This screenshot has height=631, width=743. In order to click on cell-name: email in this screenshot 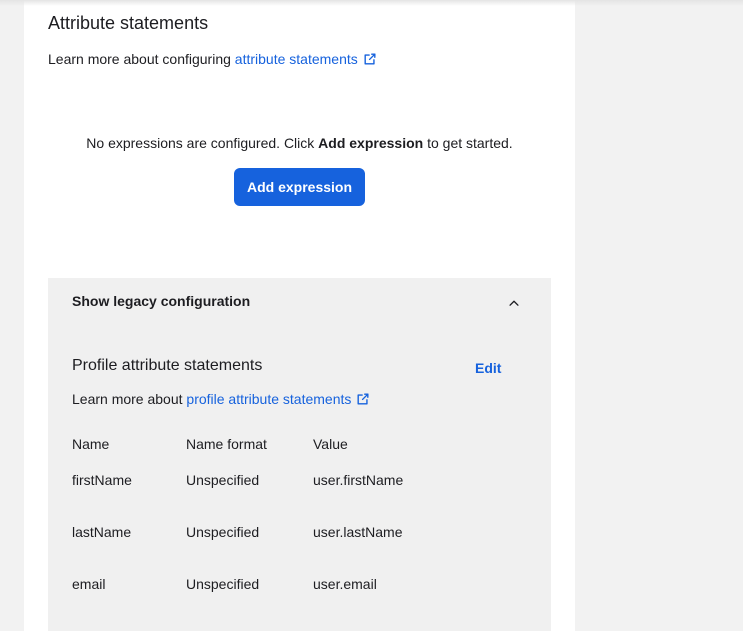, I will do `click(89, 584)`.